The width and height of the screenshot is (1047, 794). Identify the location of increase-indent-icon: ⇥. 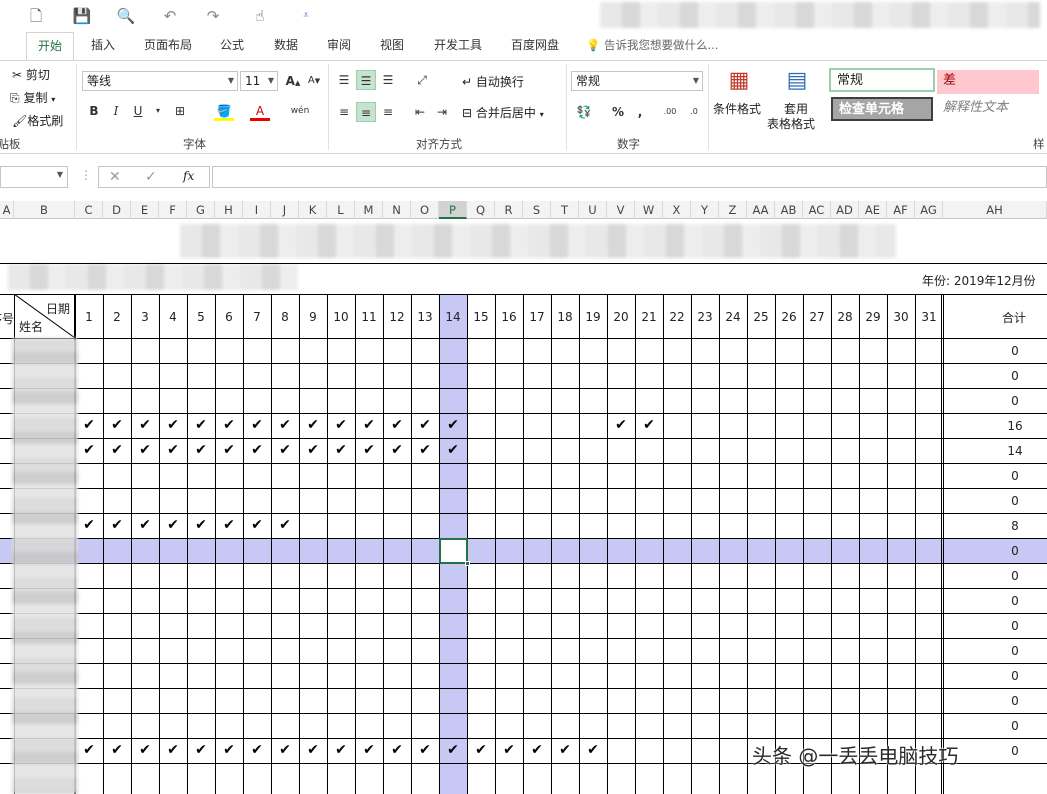
(442, 112).